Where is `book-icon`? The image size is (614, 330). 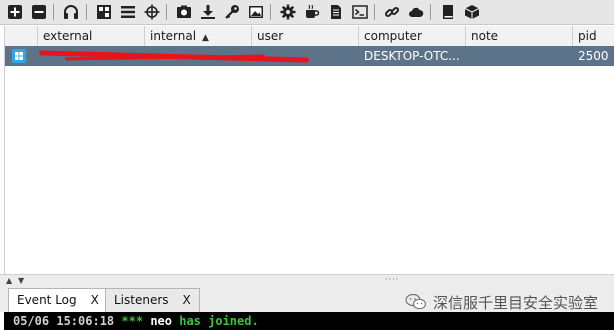 book-icon is located at coordinates (448, 12).